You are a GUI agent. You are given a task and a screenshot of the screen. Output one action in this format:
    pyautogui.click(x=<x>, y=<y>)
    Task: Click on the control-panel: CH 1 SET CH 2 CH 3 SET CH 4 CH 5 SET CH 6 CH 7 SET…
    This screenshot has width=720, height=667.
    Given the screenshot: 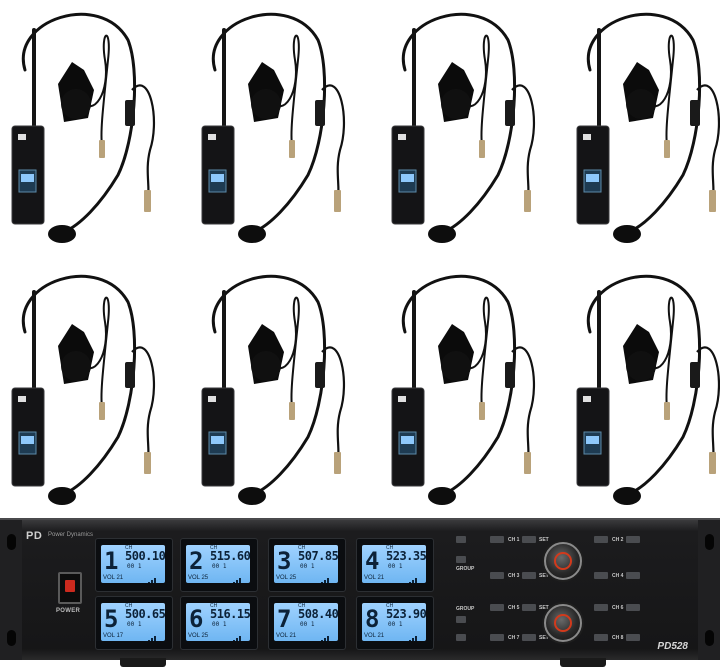 What is the action you would take?
    pyautogui.click(x=571, y=590)
    